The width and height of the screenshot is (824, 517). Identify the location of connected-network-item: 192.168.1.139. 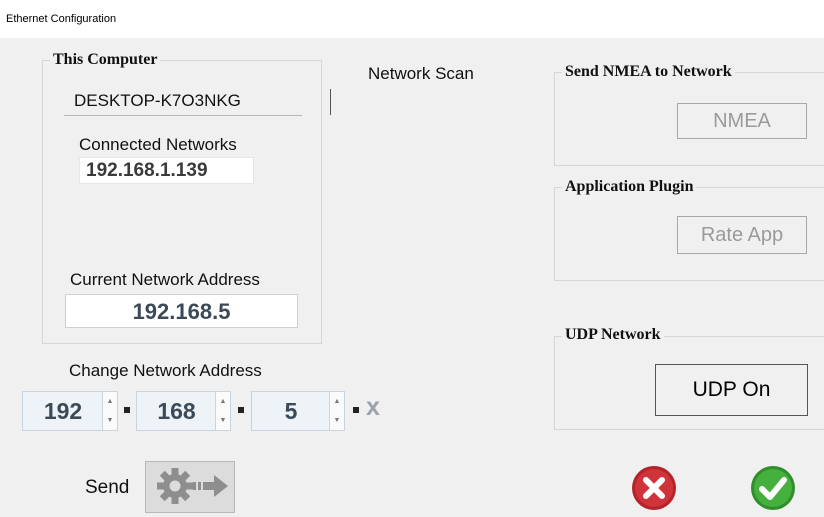
(147, 171).